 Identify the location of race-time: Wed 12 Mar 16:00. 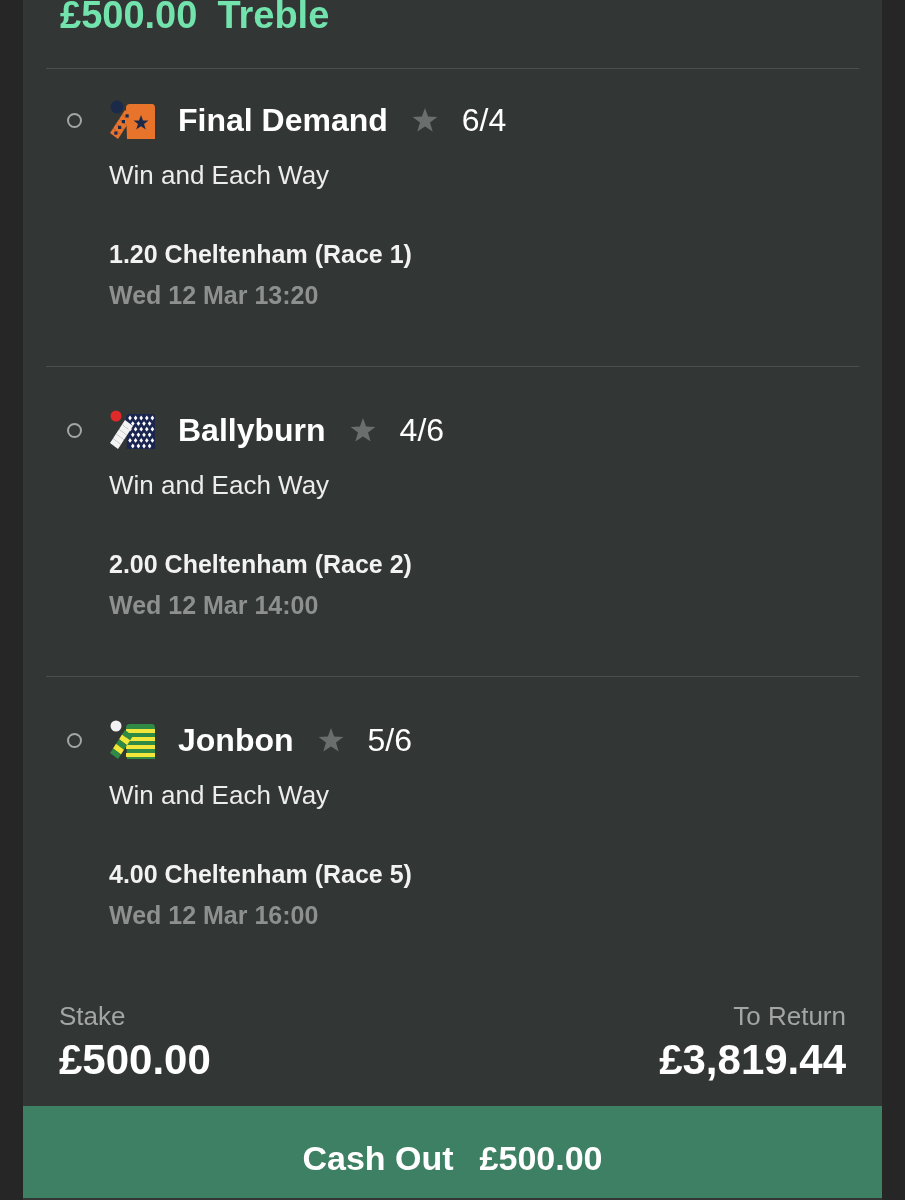
(214, 915).